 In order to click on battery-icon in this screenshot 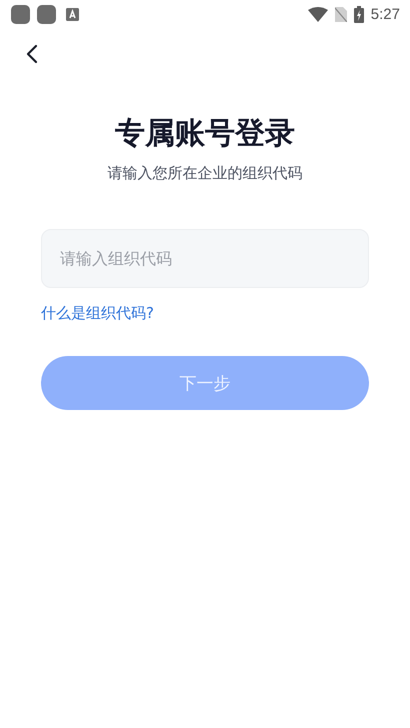, I will do `click(359, 14)`.